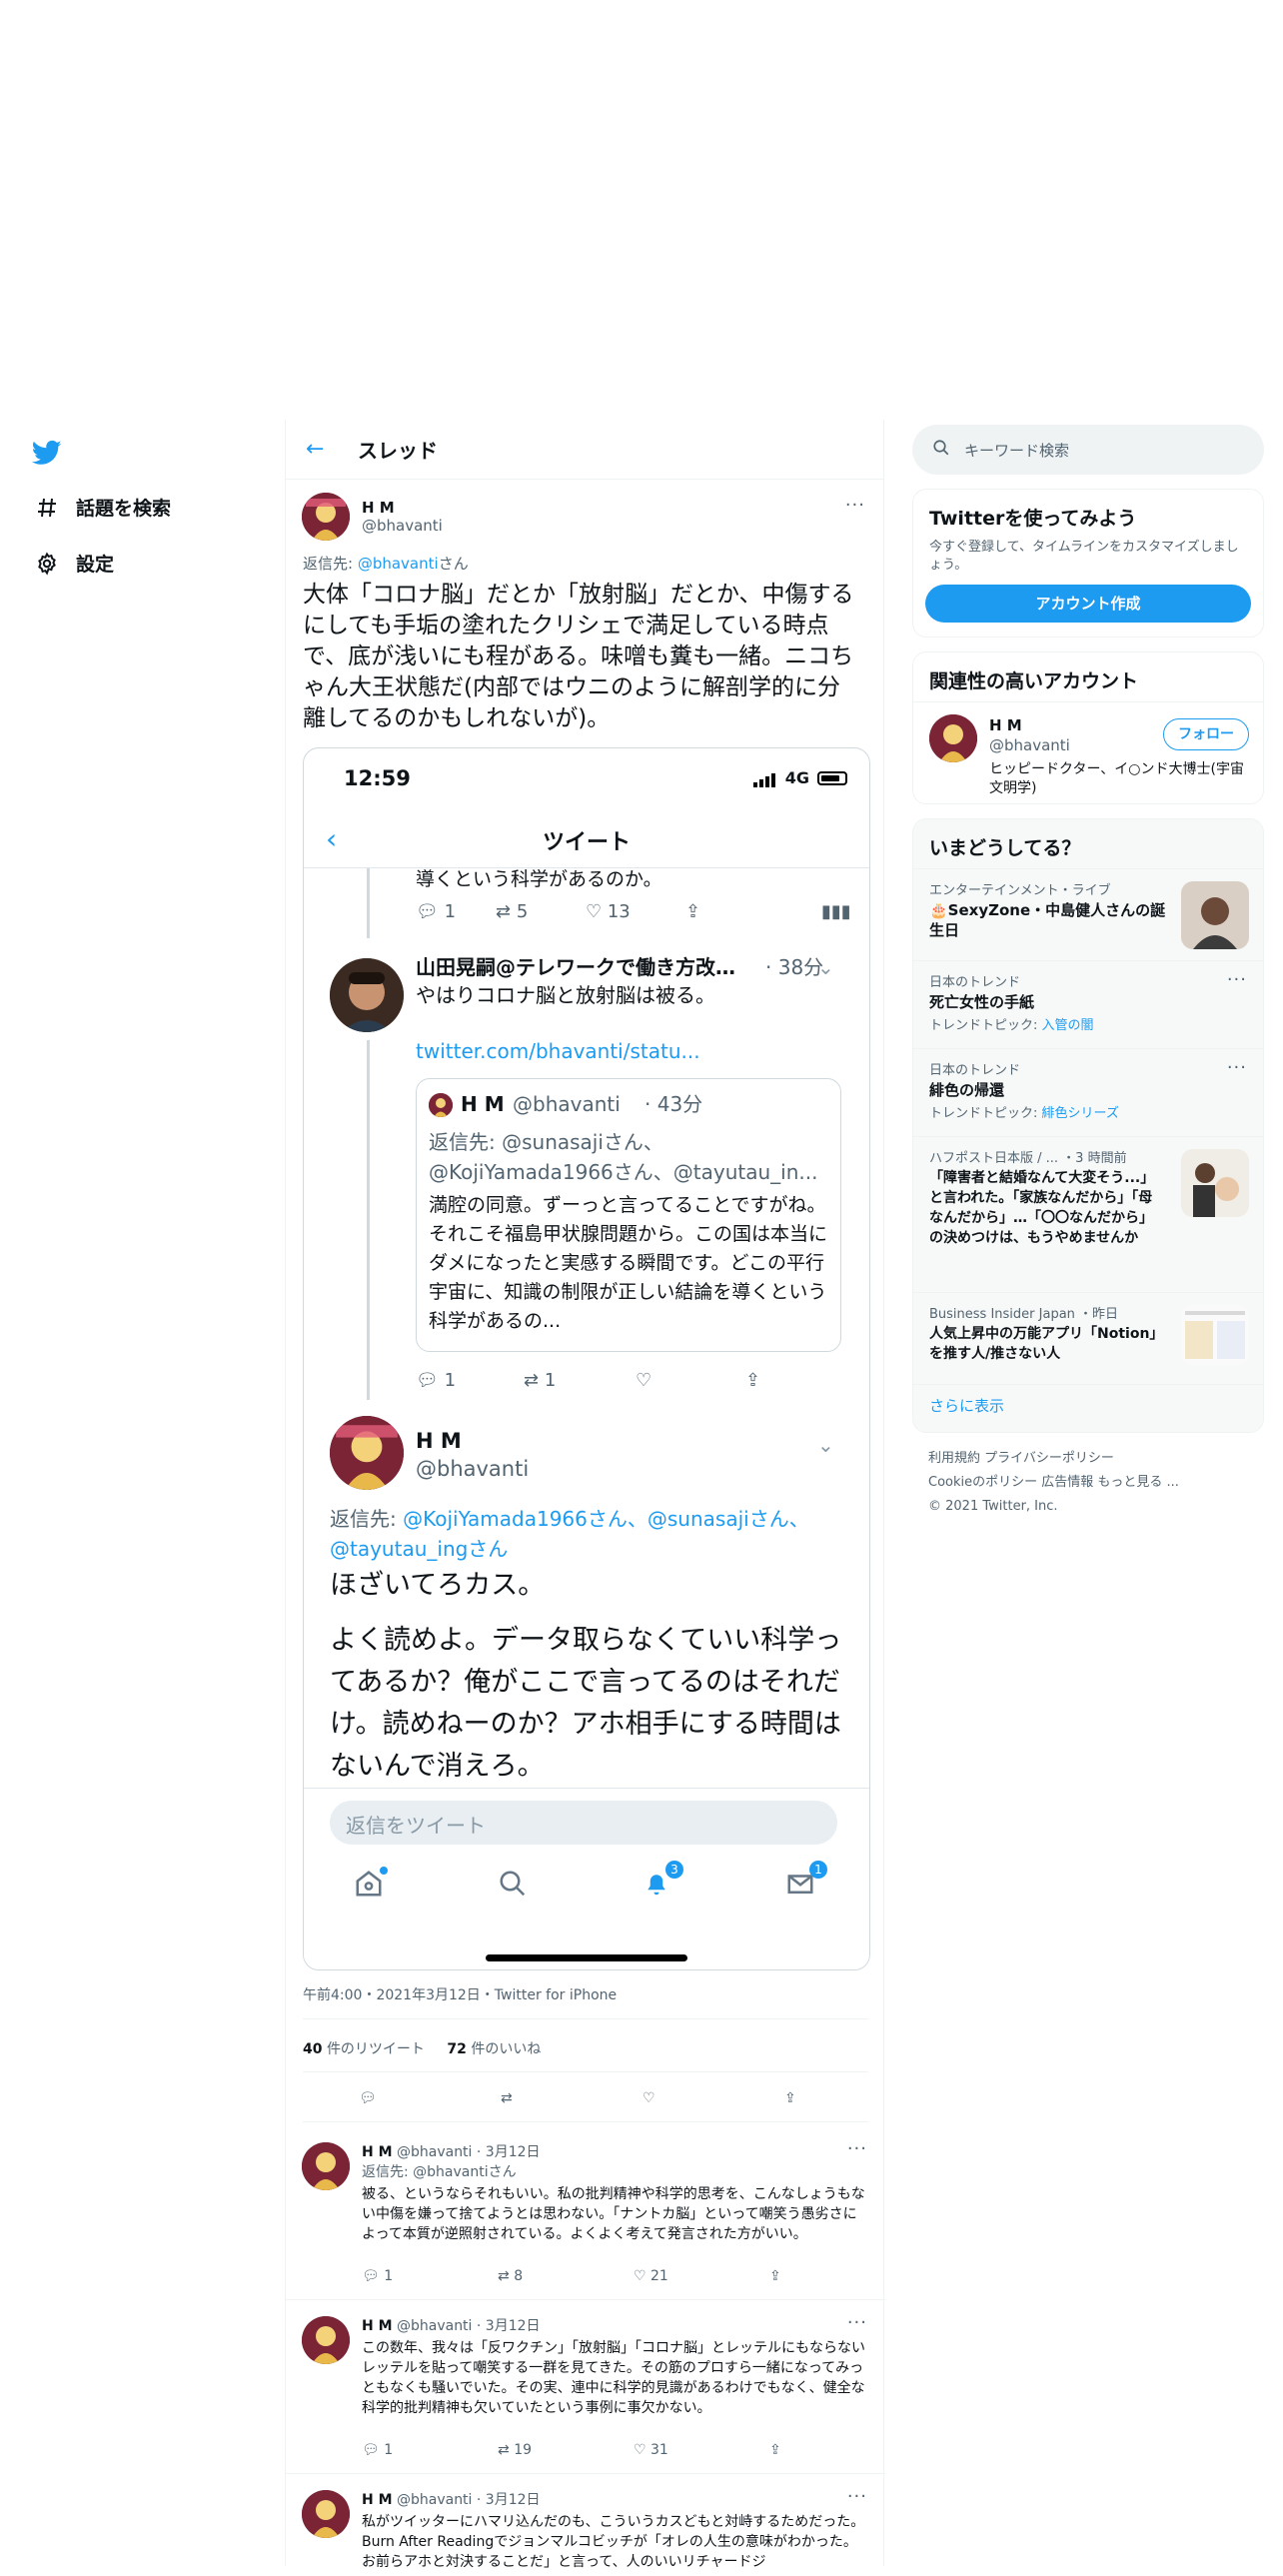 The image size is (1283, 2576). Describe the element at coordinates (74, 563) in the screenshot. I see `nav-settings: 設定` at that location.